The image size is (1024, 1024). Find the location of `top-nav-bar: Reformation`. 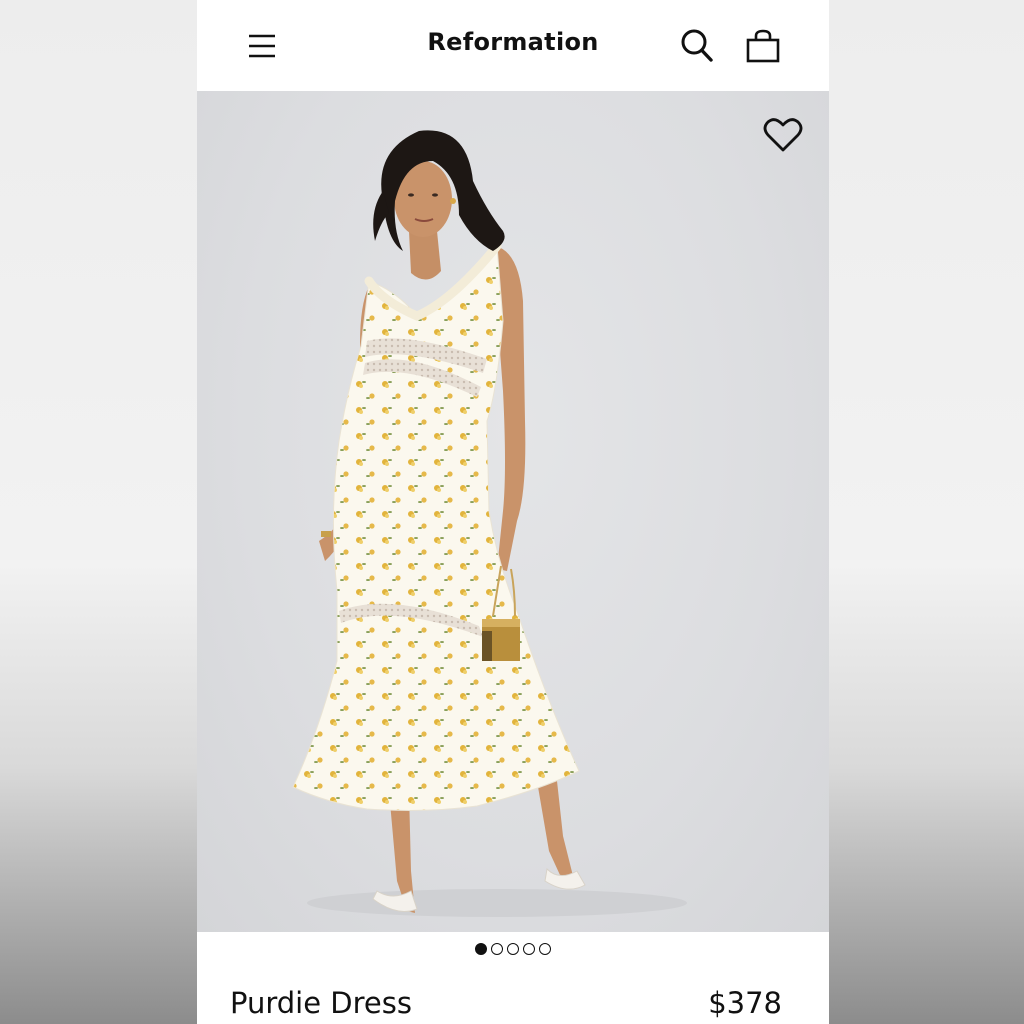

top-nav-bar: Reformation is located at coordinates (513, 45).